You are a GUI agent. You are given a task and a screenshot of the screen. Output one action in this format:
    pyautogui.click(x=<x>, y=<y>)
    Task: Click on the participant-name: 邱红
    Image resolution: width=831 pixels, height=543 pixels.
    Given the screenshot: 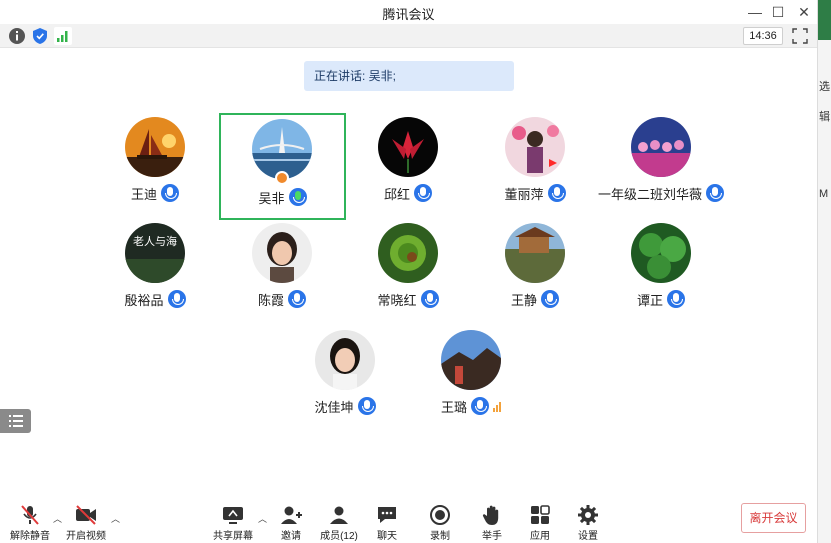 What is the action you would take?
    pyautogui.click(x=396, y=194)
    